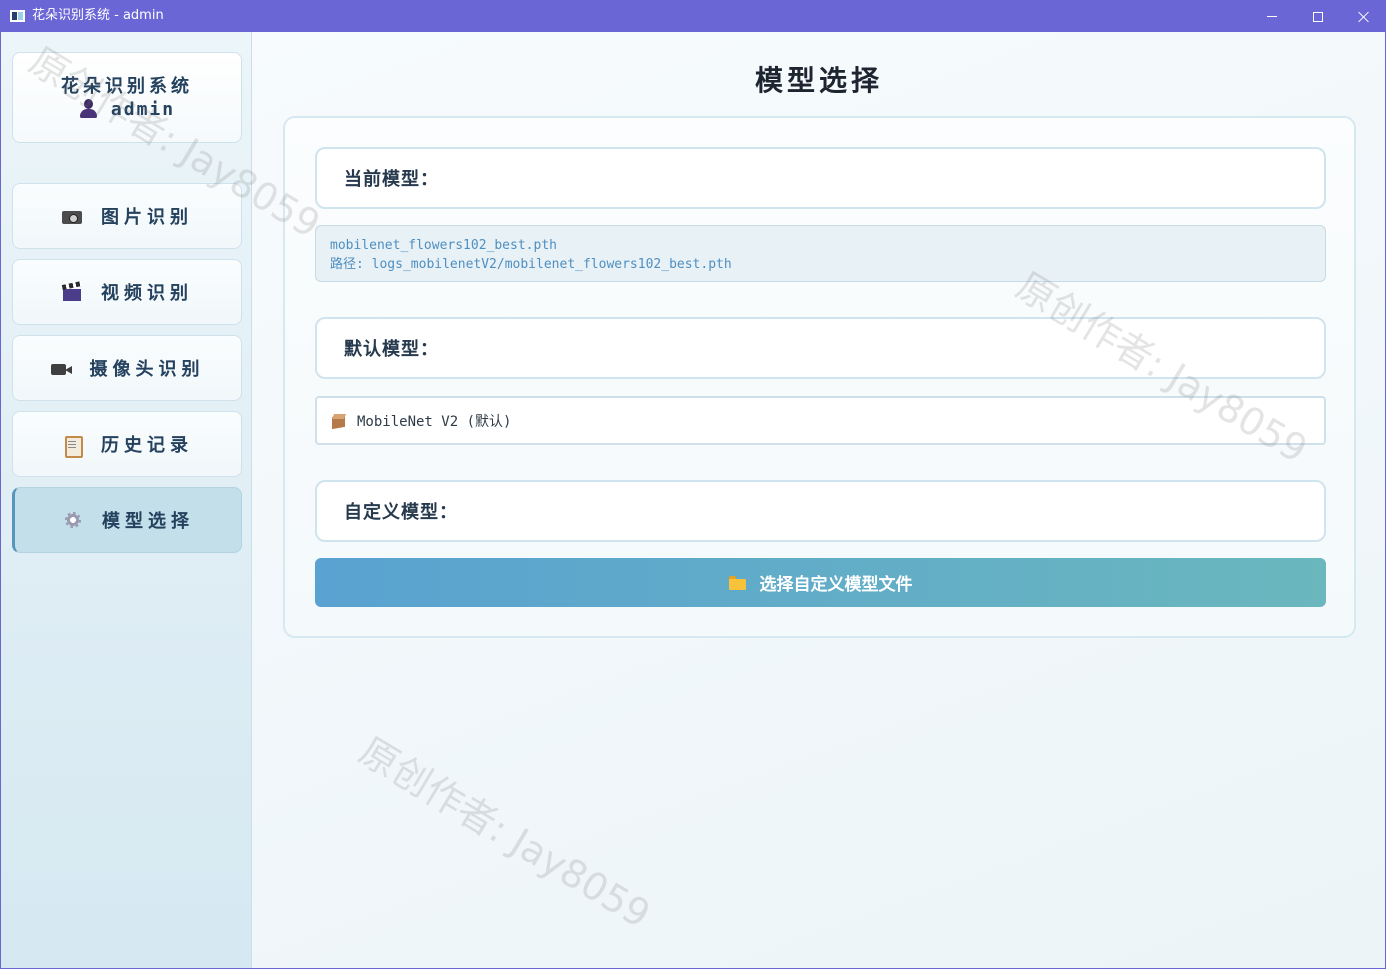 The height and width of the screenshot is (969, 1386). I want to click on minimize-button, so click(1272, 16).